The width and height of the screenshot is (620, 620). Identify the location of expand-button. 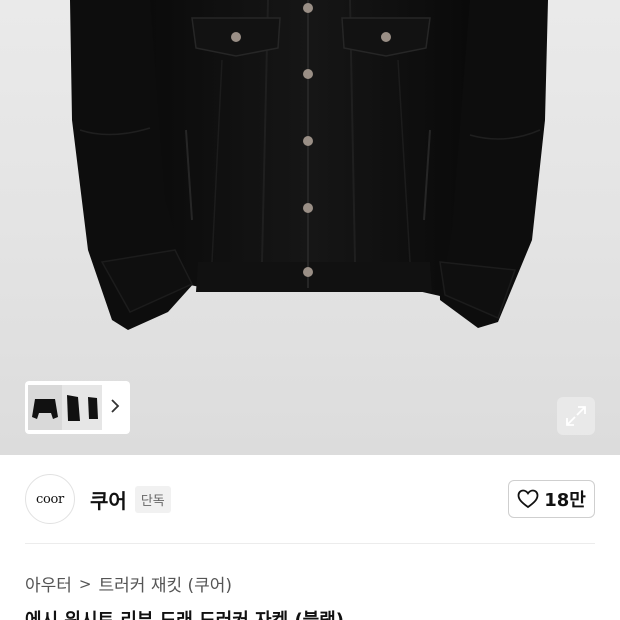
(576, 416).